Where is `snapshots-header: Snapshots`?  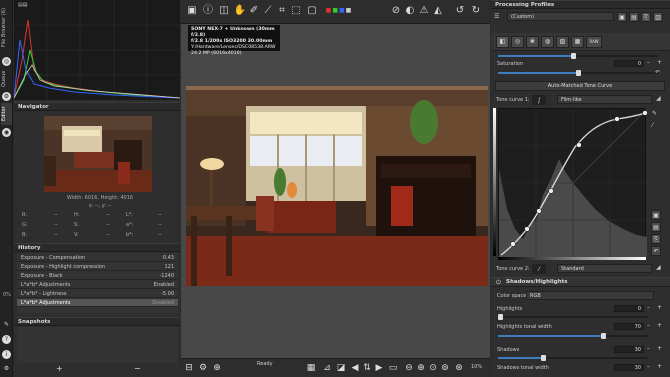 snapshots-header: Snapshots is located at coordinates (97, 321).